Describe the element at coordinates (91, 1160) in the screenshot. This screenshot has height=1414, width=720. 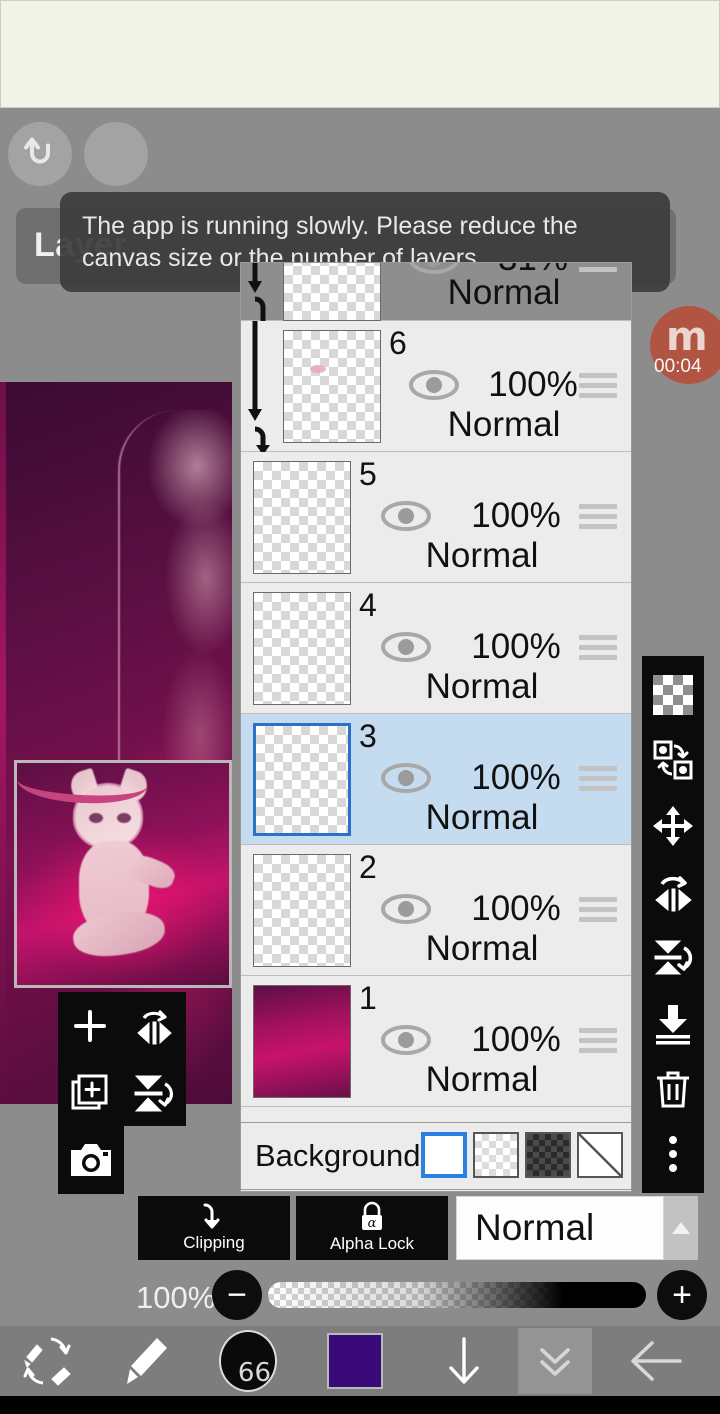
I see `camera-icon` at that location.